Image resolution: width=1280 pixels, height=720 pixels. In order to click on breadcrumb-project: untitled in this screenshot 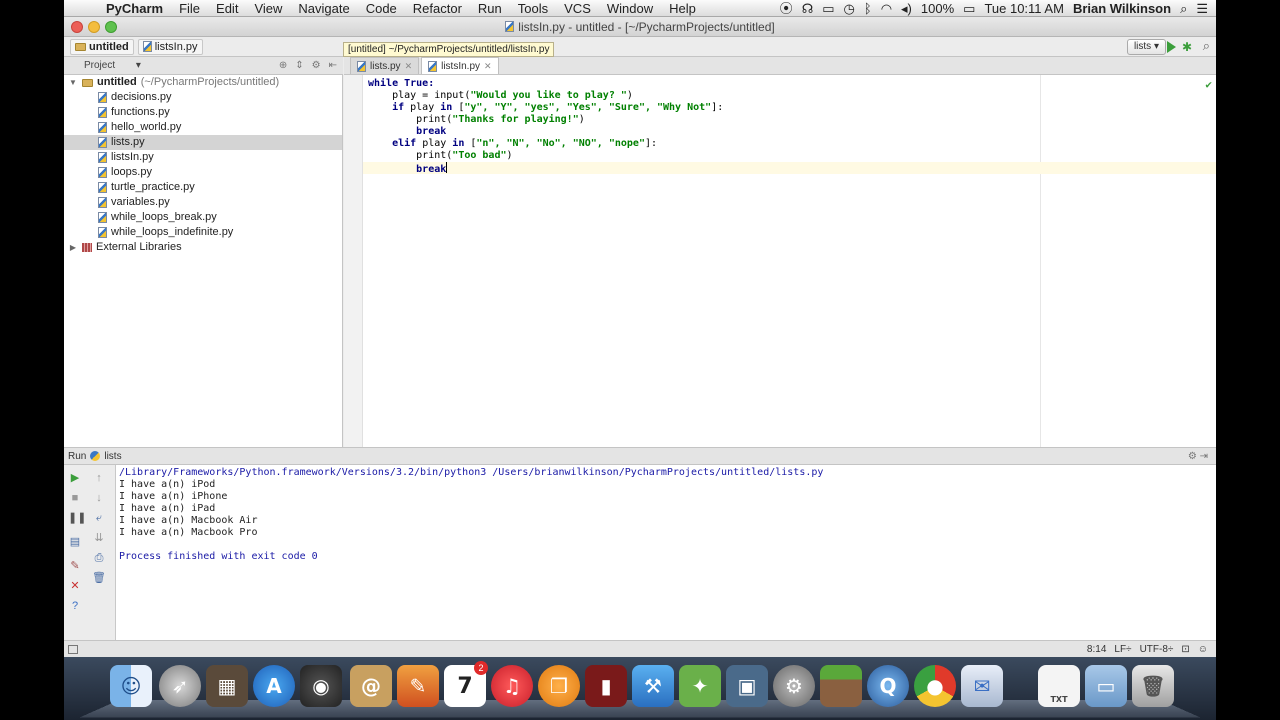, I will do `click(102, 46)`.